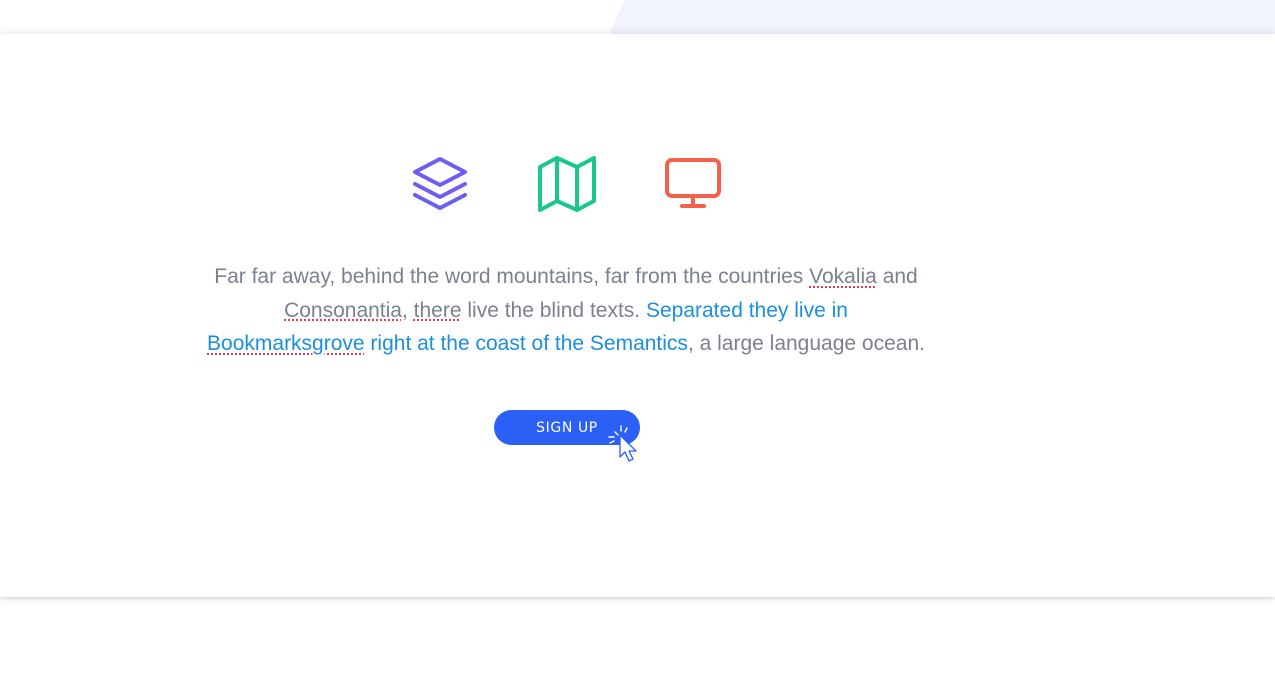 The image size is (1275, 687). Describe the element at coordinates (806, 344) in the screenshot. I see `intro-text: , a large language ocean.` at that location.